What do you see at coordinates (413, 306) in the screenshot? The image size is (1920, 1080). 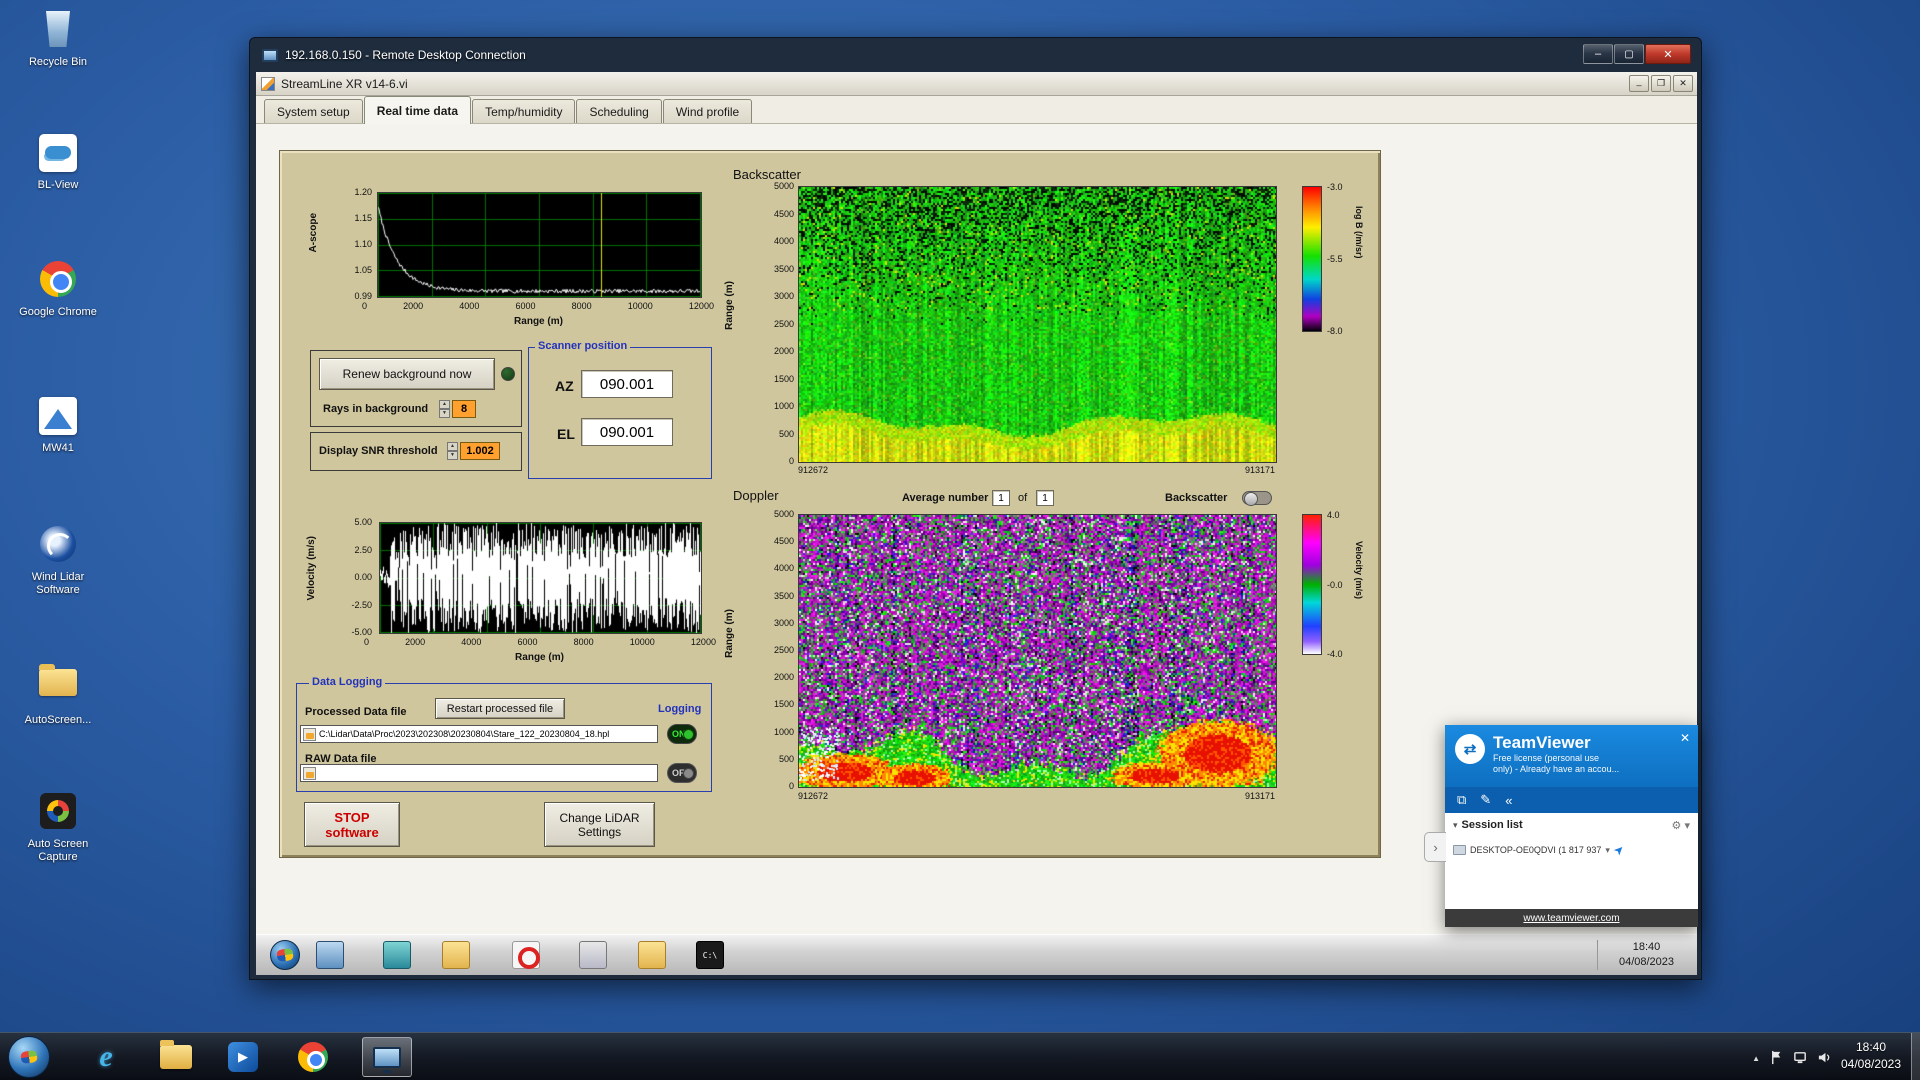 I see `tick-label: 2000` at bounding box center [413, 306].